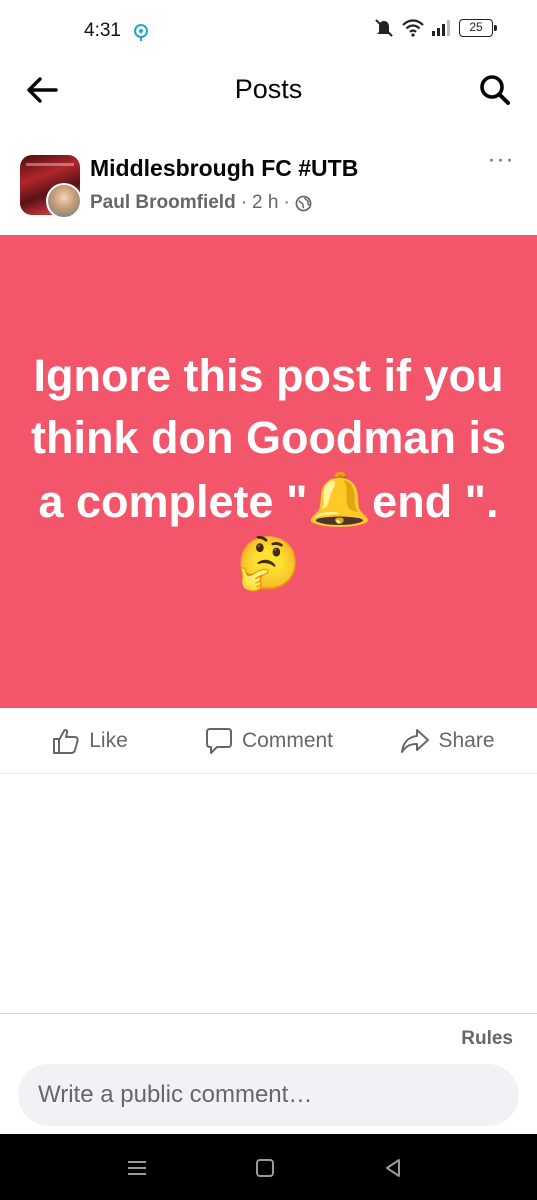 This screenshot has height=1200, width=537. I want to click on post-avatars, so click(51, 187).